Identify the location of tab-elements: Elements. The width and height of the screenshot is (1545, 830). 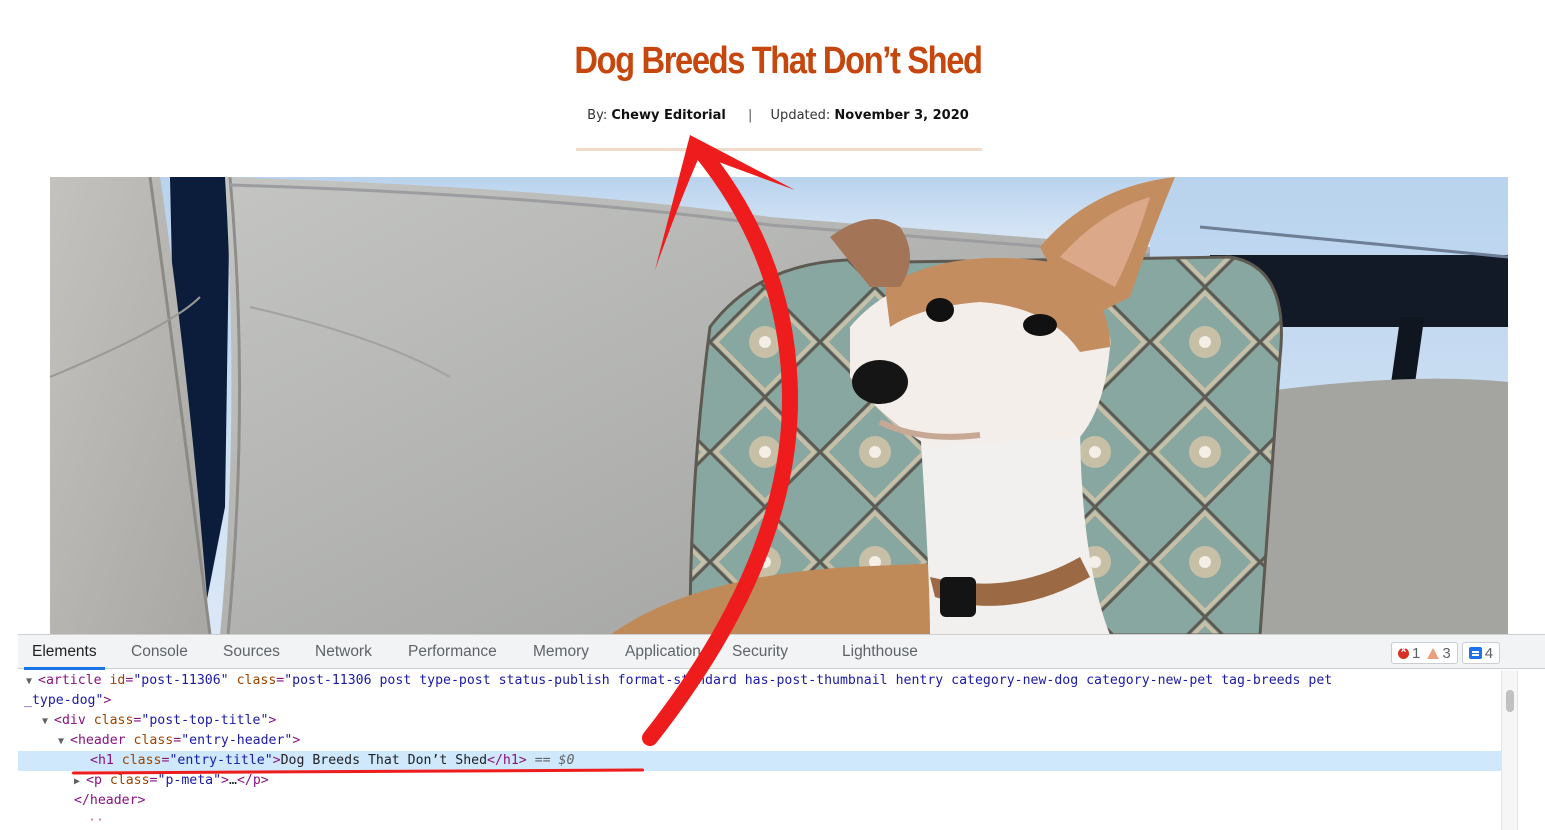
(64, 652).